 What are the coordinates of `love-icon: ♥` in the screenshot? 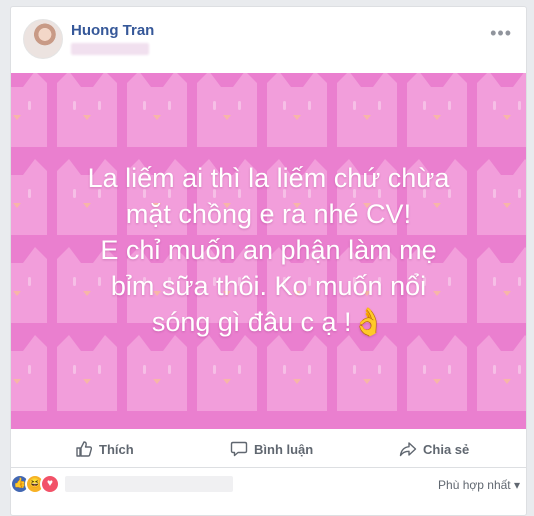 It's located at (50, 484).